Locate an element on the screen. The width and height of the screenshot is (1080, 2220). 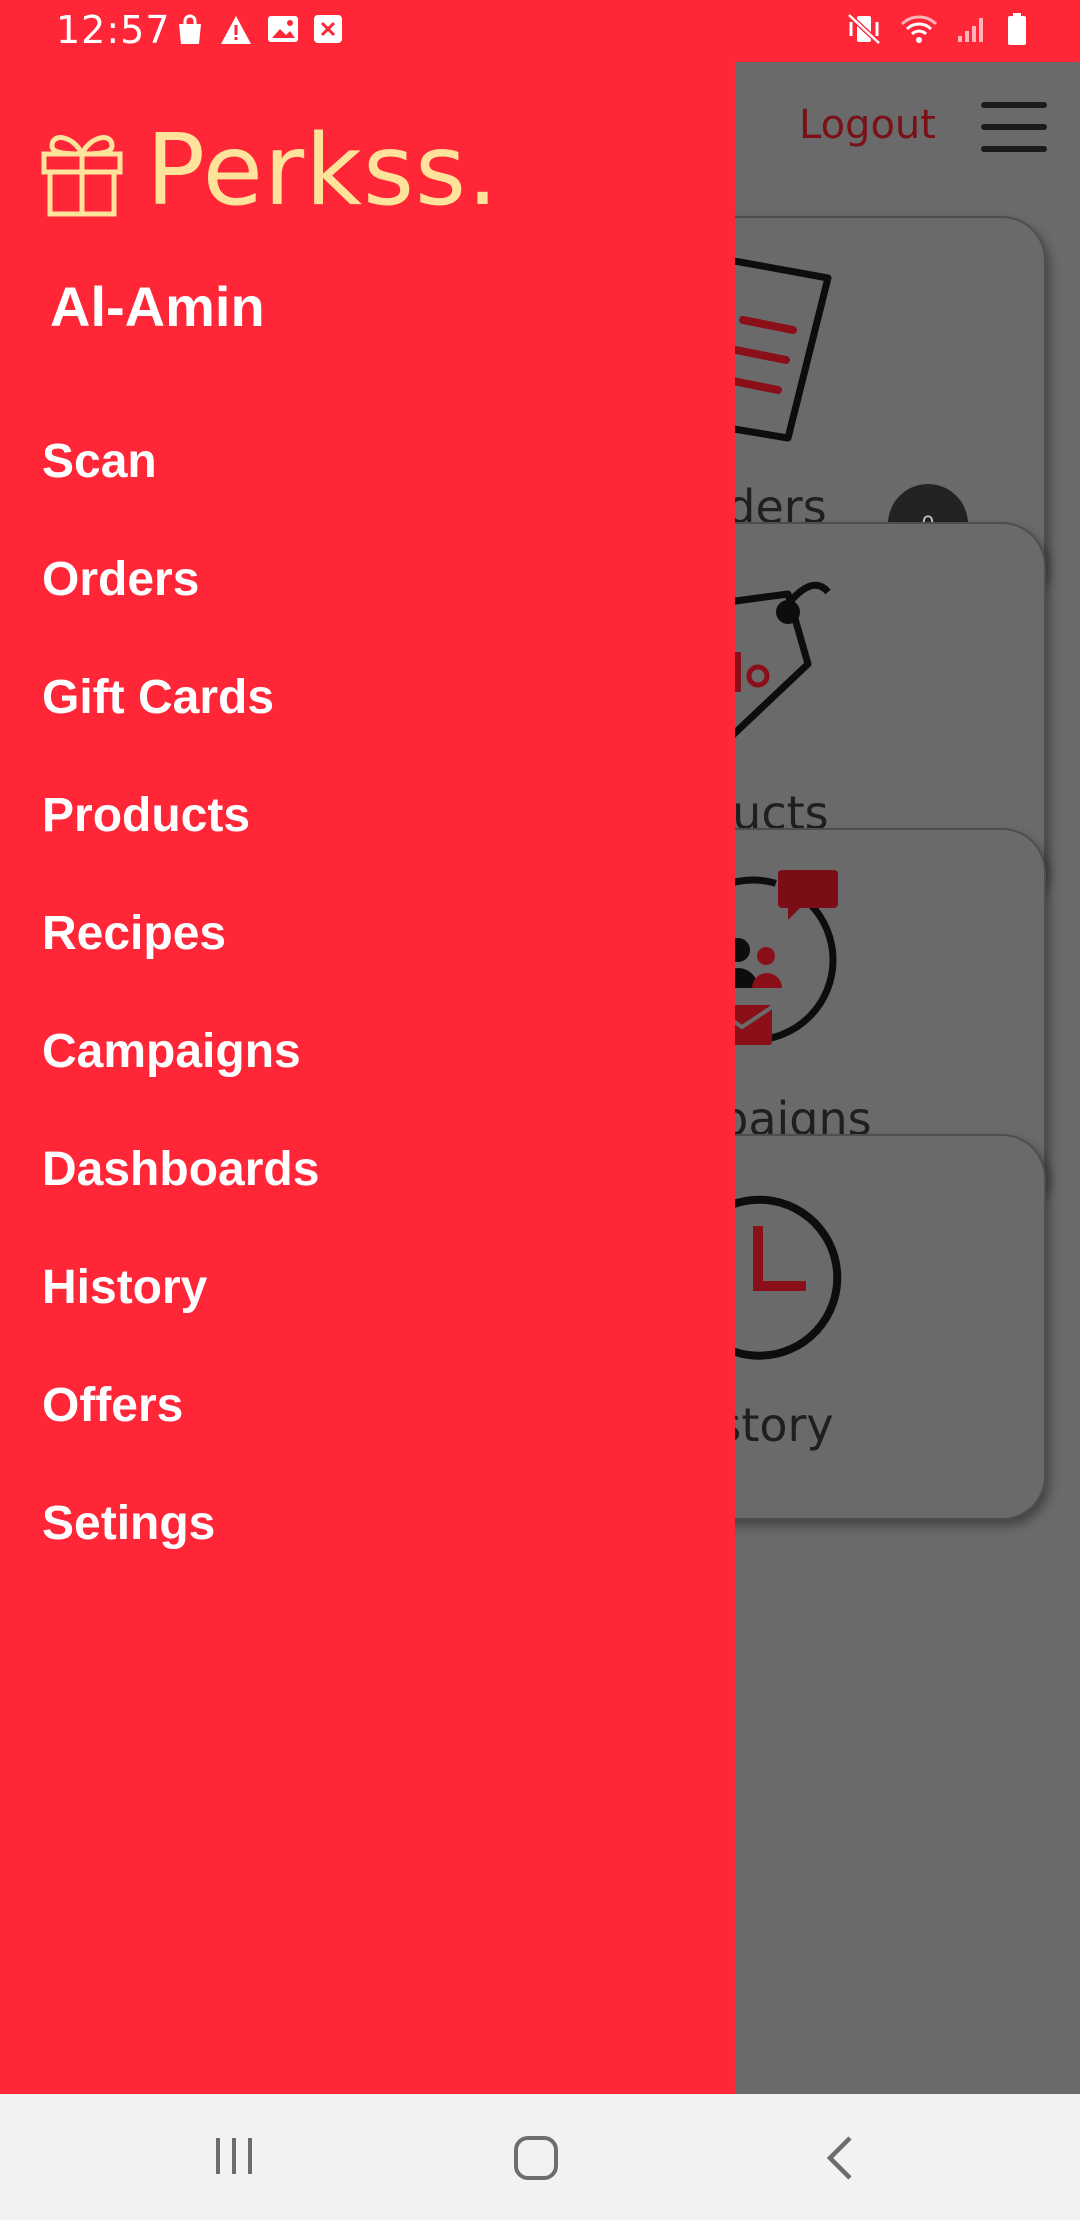
brand-logo: Perkss. is located at coordinates (269, 171).